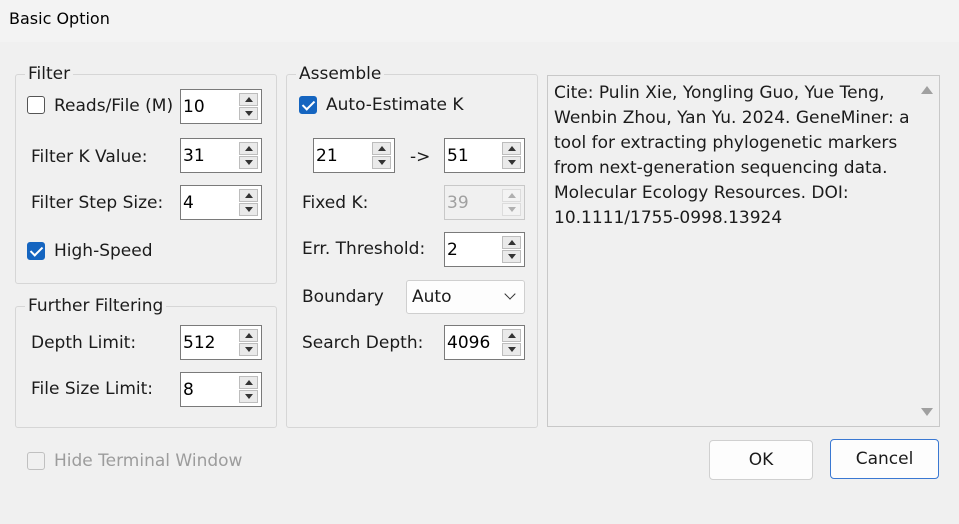  I want to click on filter-k-value-spinbox, so click(221, 155).